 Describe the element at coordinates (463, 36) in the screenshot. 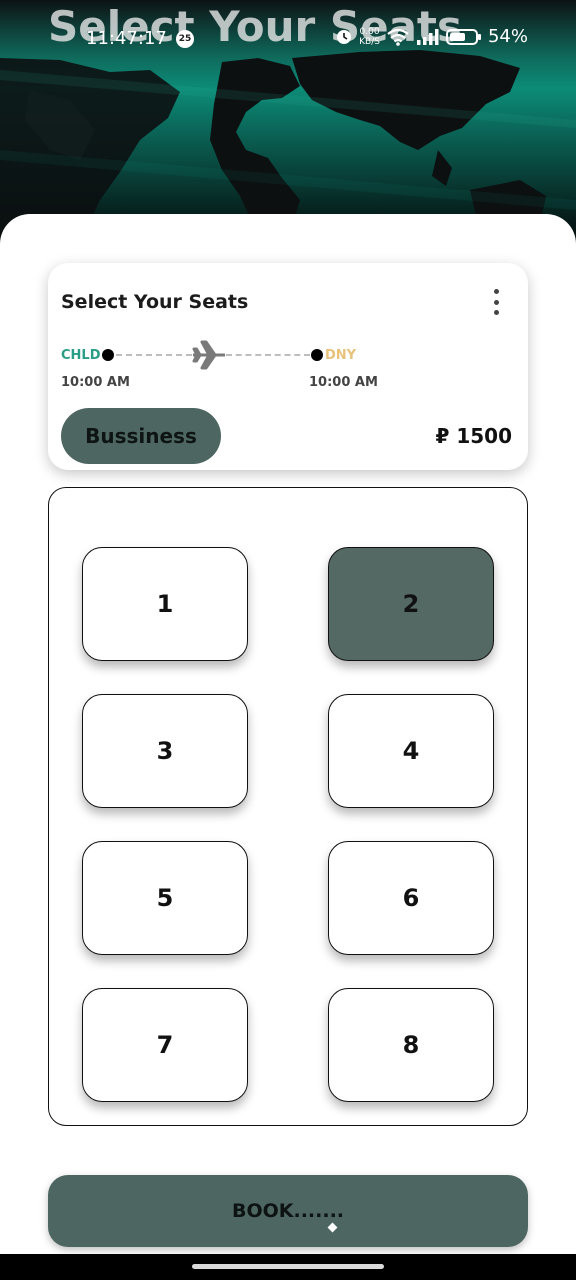

I see `battery-icon` at that location.